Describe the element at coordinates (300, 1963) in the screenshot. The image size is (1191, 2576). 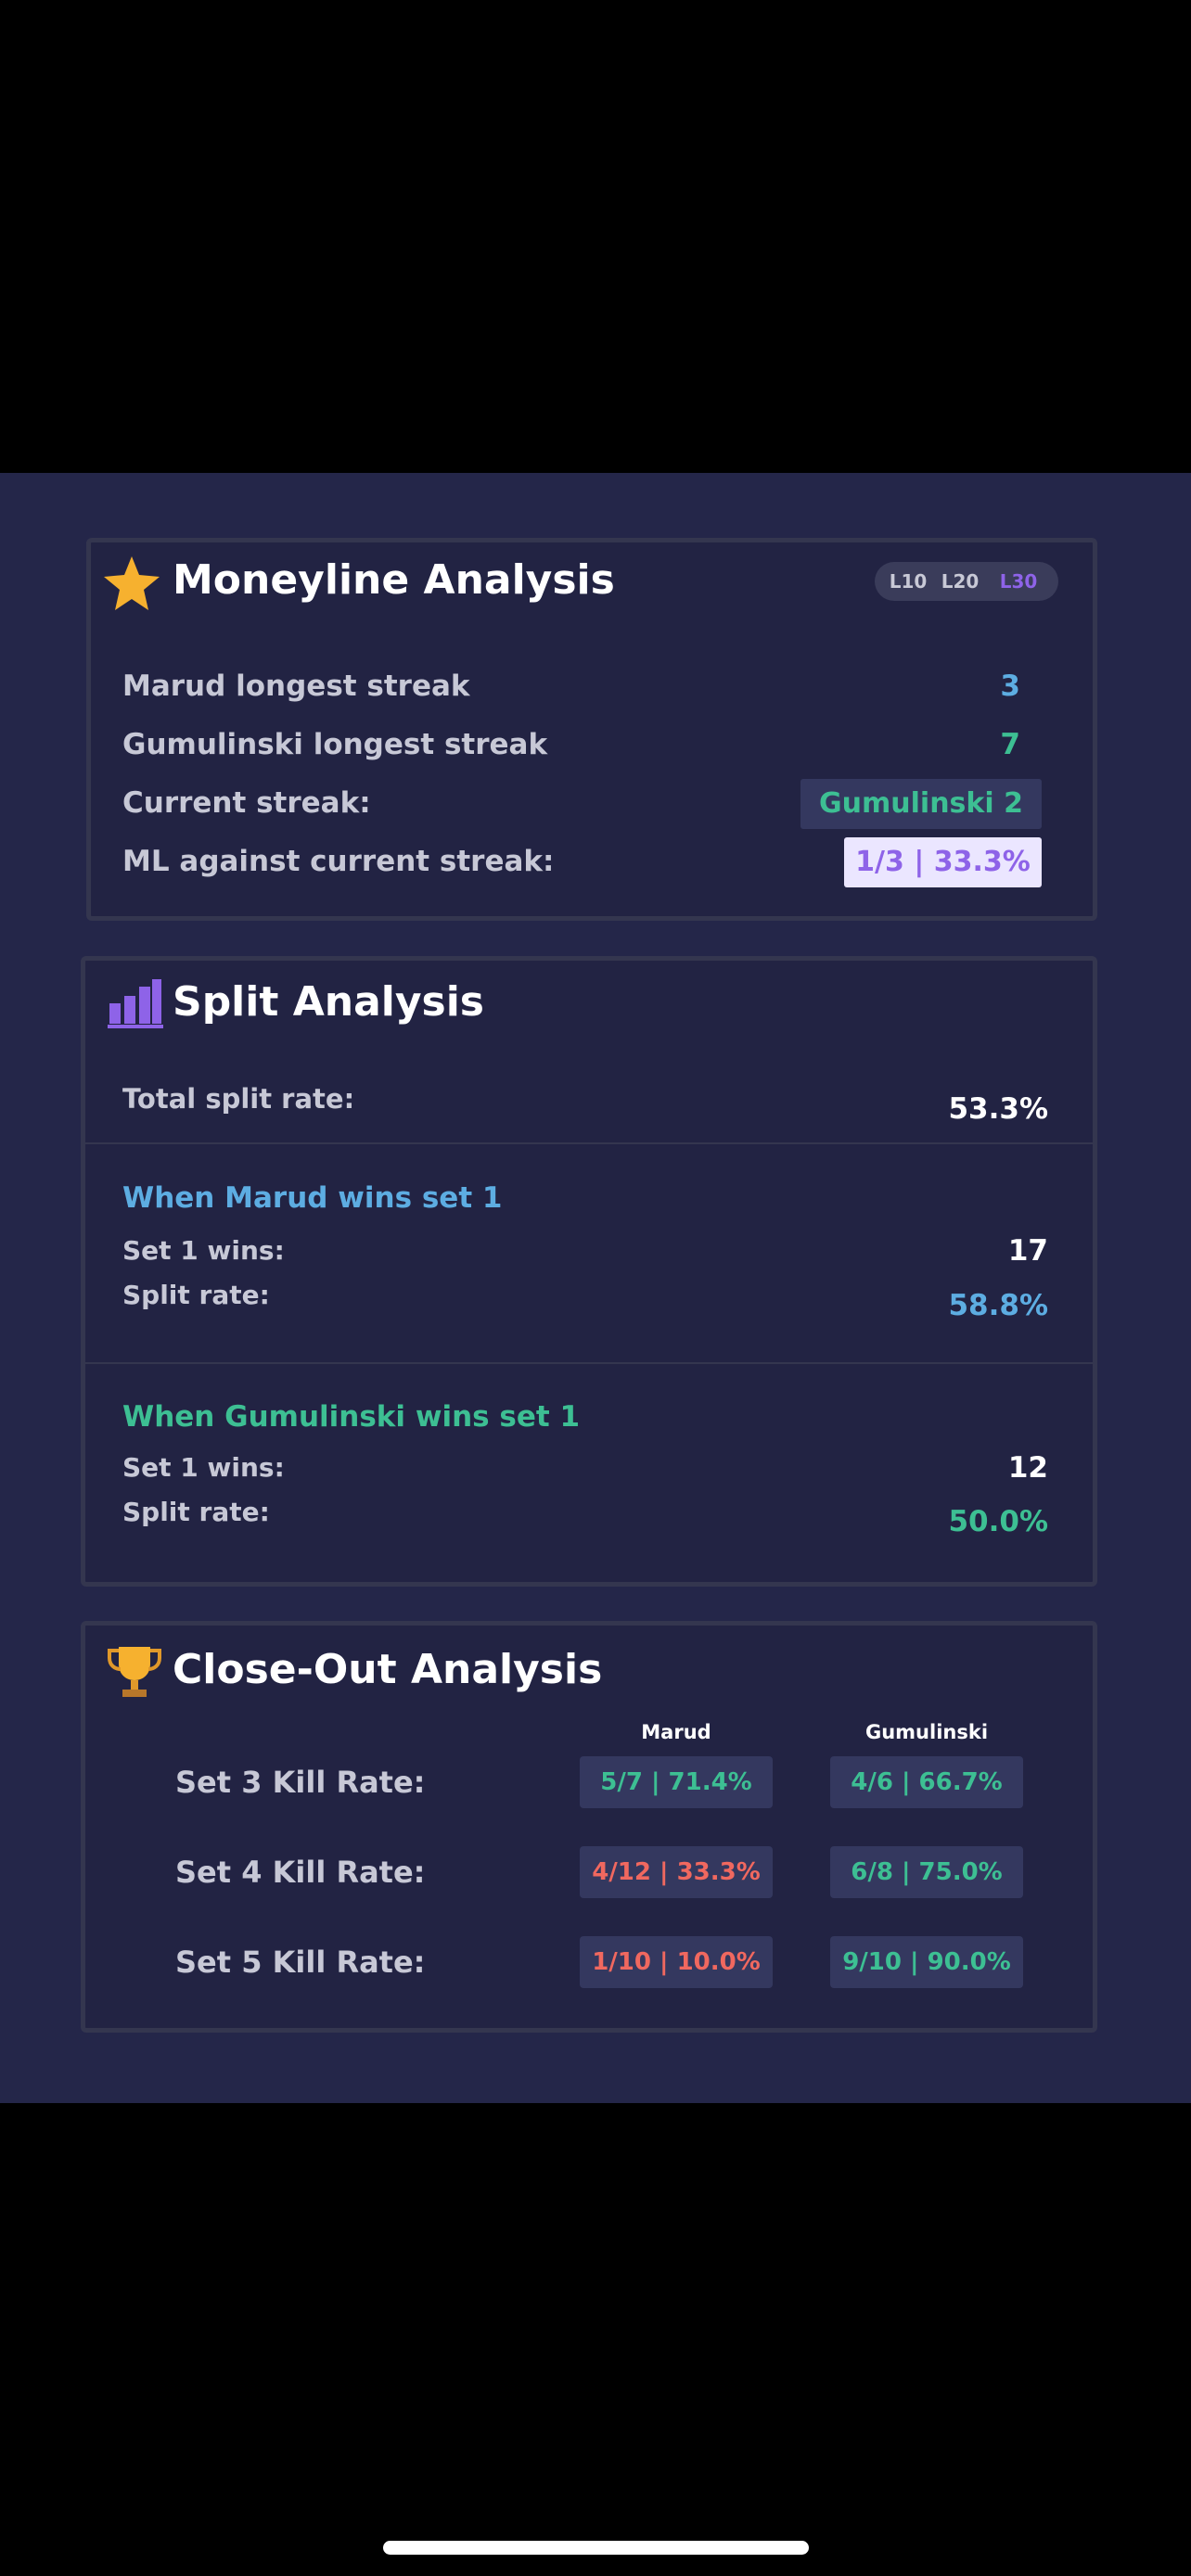
I see `set5-kill-rate-label: Set 5 Kill Rate:` at that location.